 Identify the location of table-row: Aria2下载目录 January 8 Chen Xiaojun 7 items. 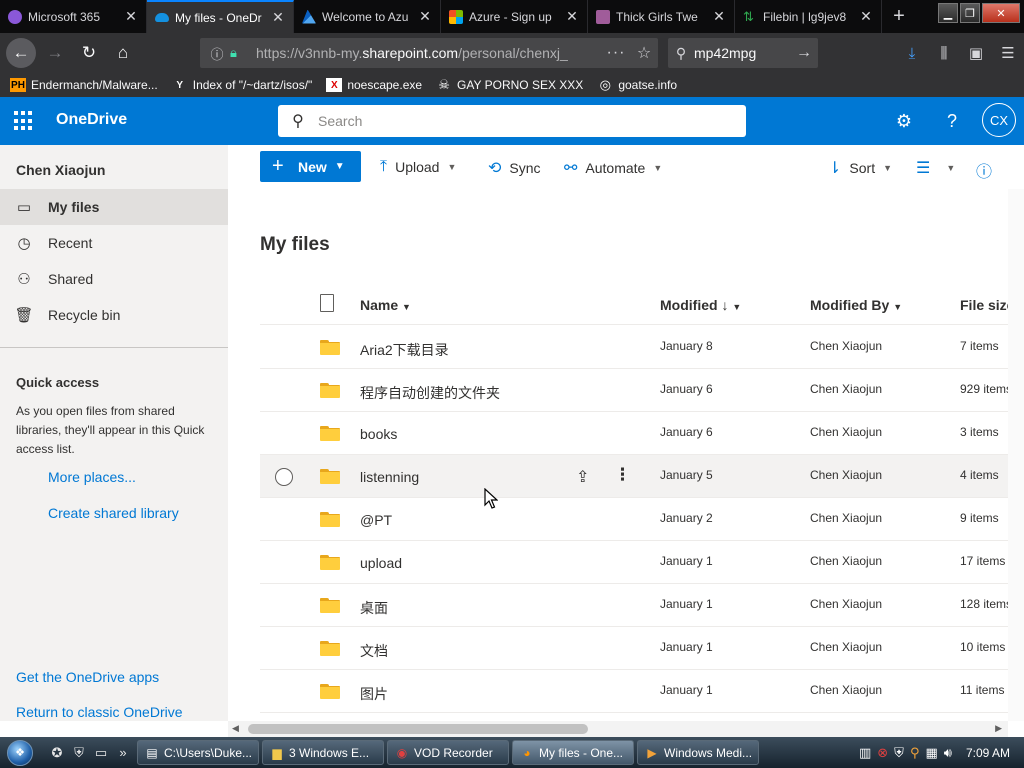
(634, 347).